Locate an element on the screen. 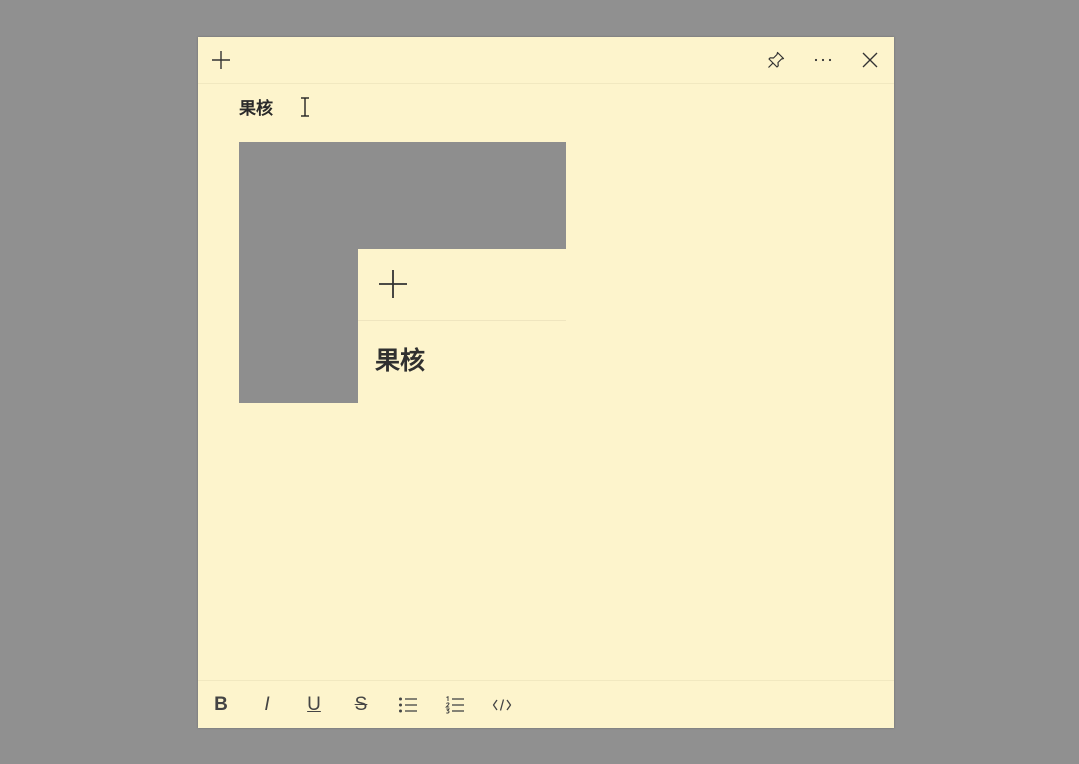 Image resolution: width=1079 pixels, height=764 pixels. embedded-note-preview: 果核 is located at coordinates (462, 326).